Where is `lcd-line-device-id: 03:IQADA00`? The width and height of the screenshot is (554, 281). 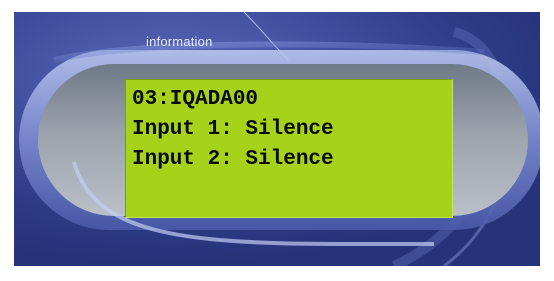 lcd-line-device-id: 03:IQADA00 is located at coordinates (195, 99).